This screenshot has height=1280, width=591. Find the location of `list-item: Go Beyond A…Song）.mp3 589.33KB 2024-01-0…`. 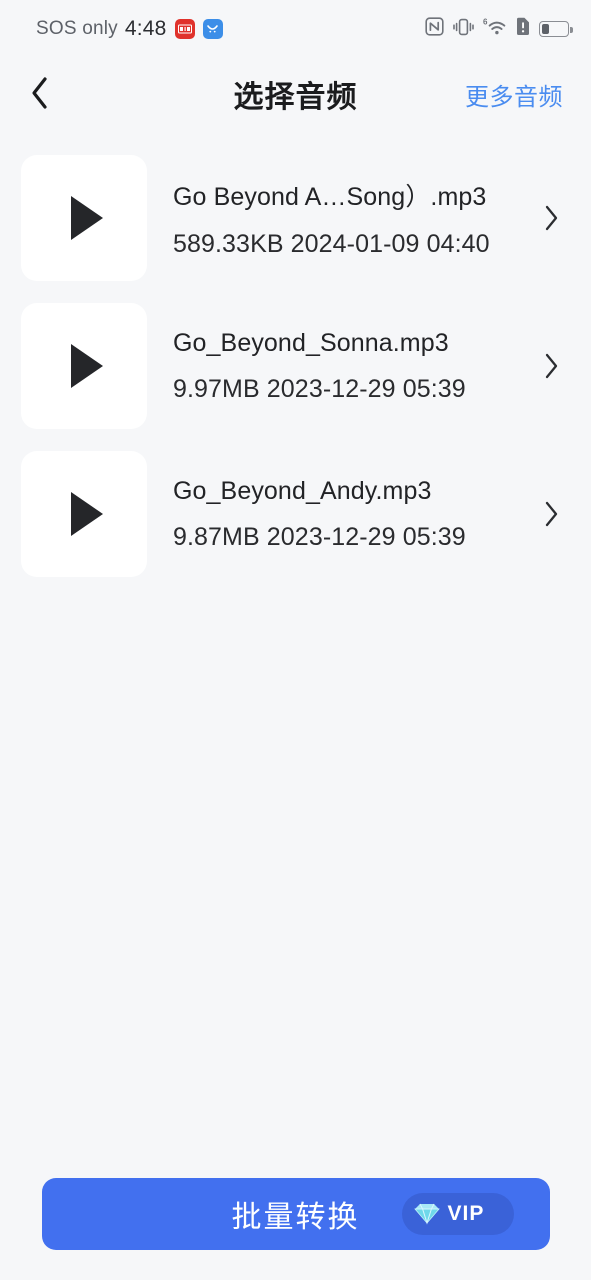

list-item: Go Beyond A…Song）.mp3 589.33KB 2024-01-0… is located at coordinates (295, 218).